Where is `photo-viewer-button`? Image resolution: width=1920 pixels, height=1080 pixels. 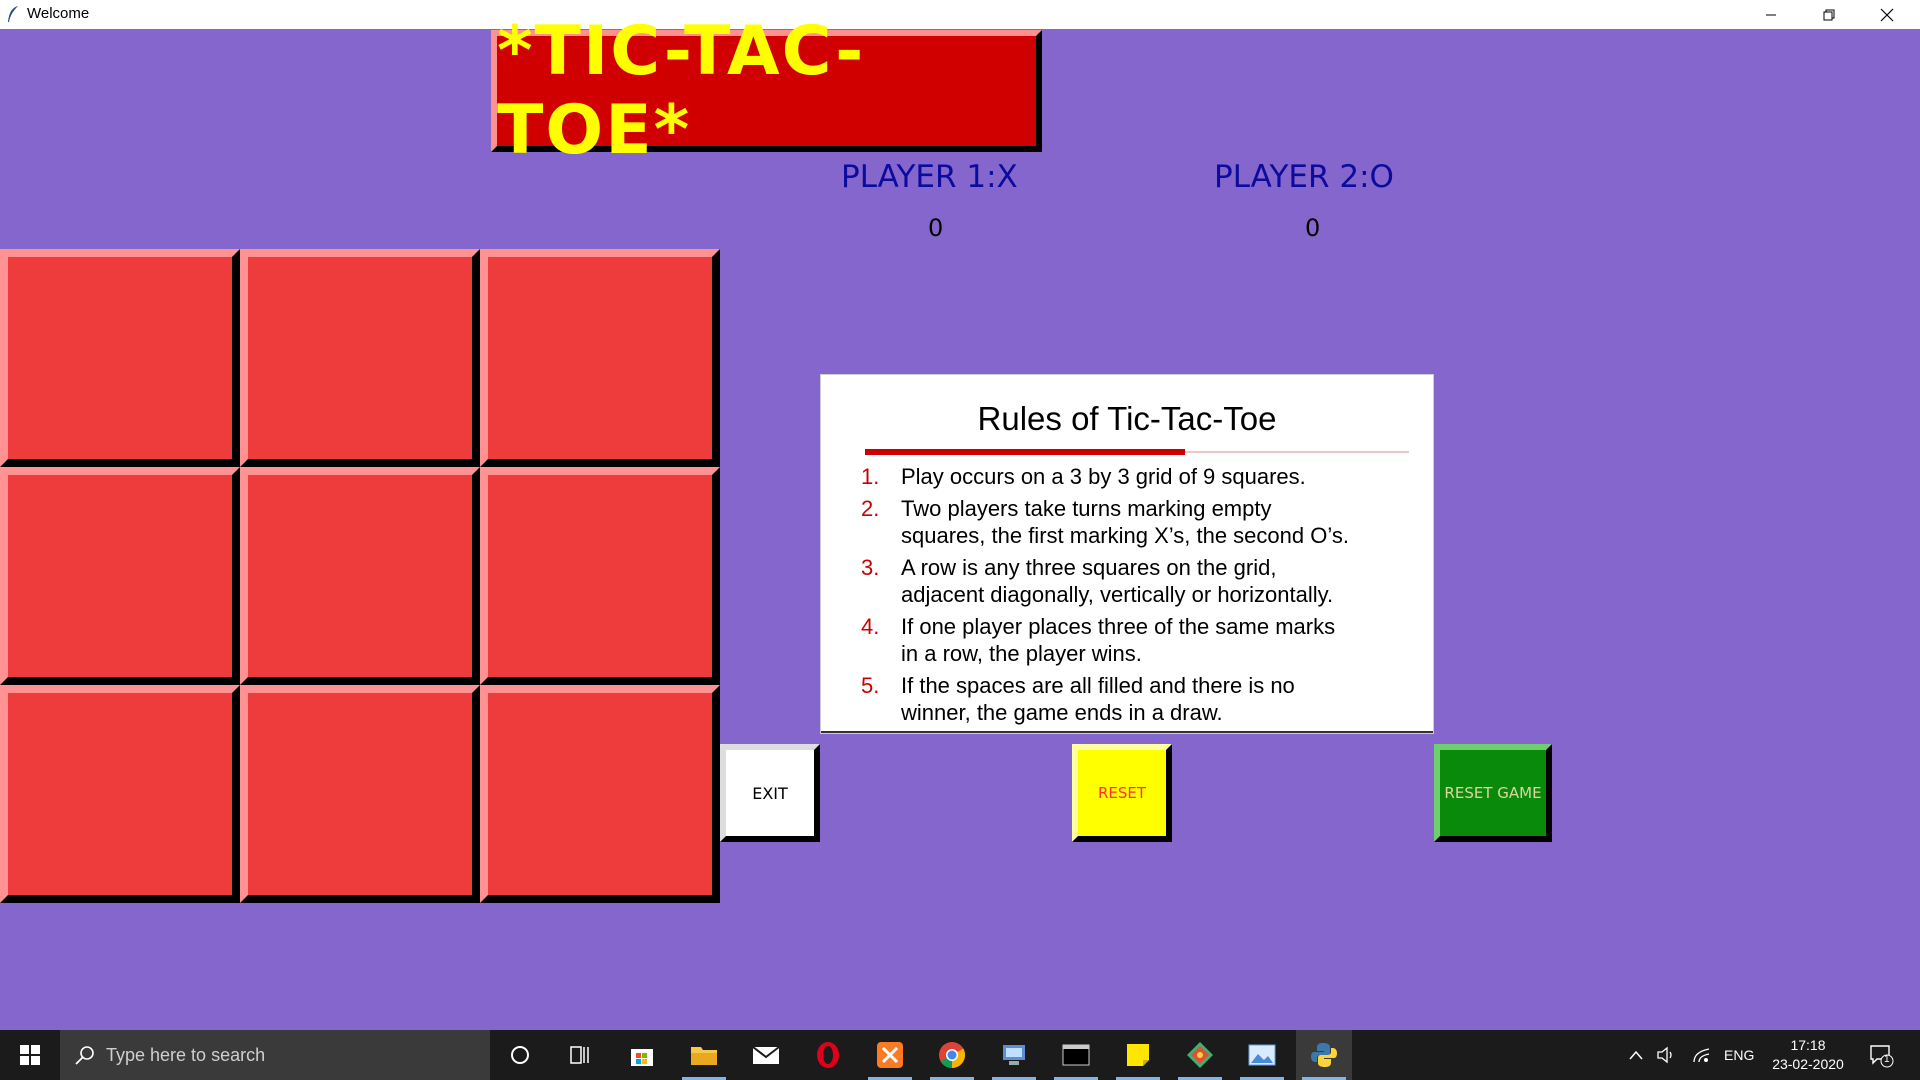
photo-viewer-button is located at coordinates (1262, 1055).